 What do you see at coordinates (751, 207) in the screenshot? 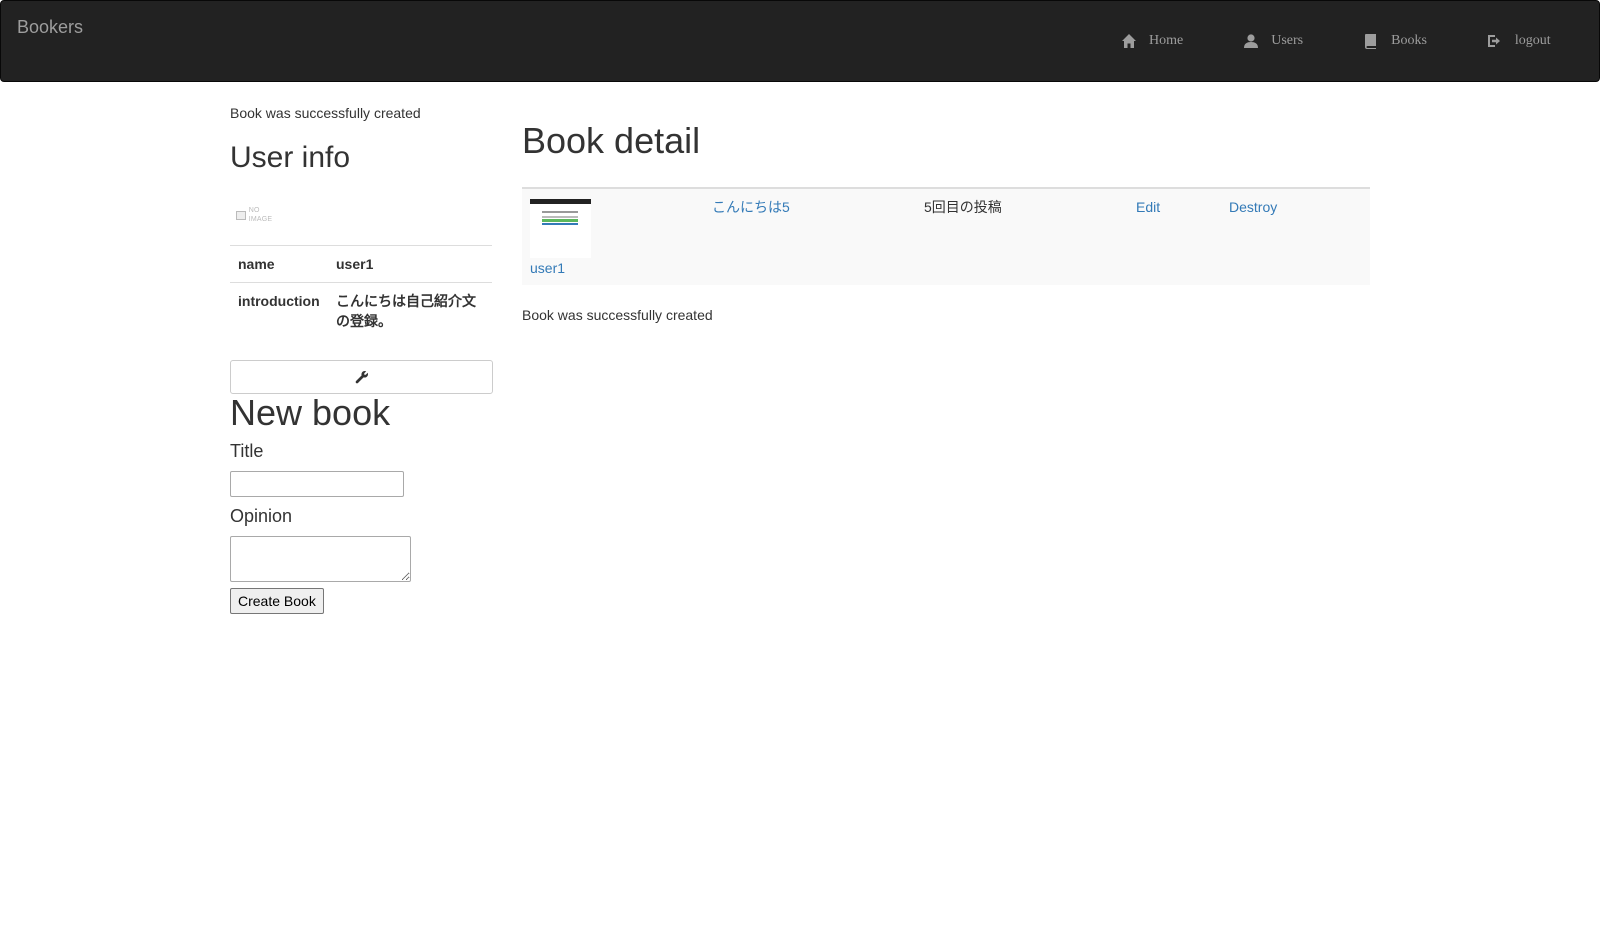
I see `book-title-link: こんにちは5` at bounding box center [751, 207].